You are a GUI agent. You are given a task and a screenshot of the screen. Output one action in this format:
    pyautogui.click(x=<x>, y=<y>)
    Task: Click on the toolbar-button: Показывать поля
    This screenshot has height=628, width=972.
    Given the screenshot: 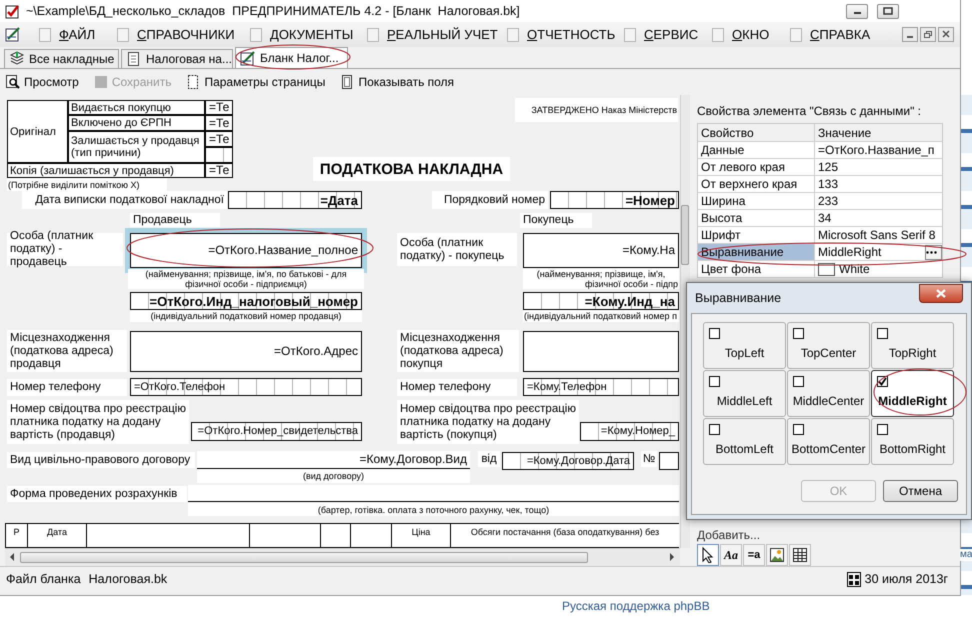 What is the action you would take?
    pyautogui.click(x=396, y=82)
    